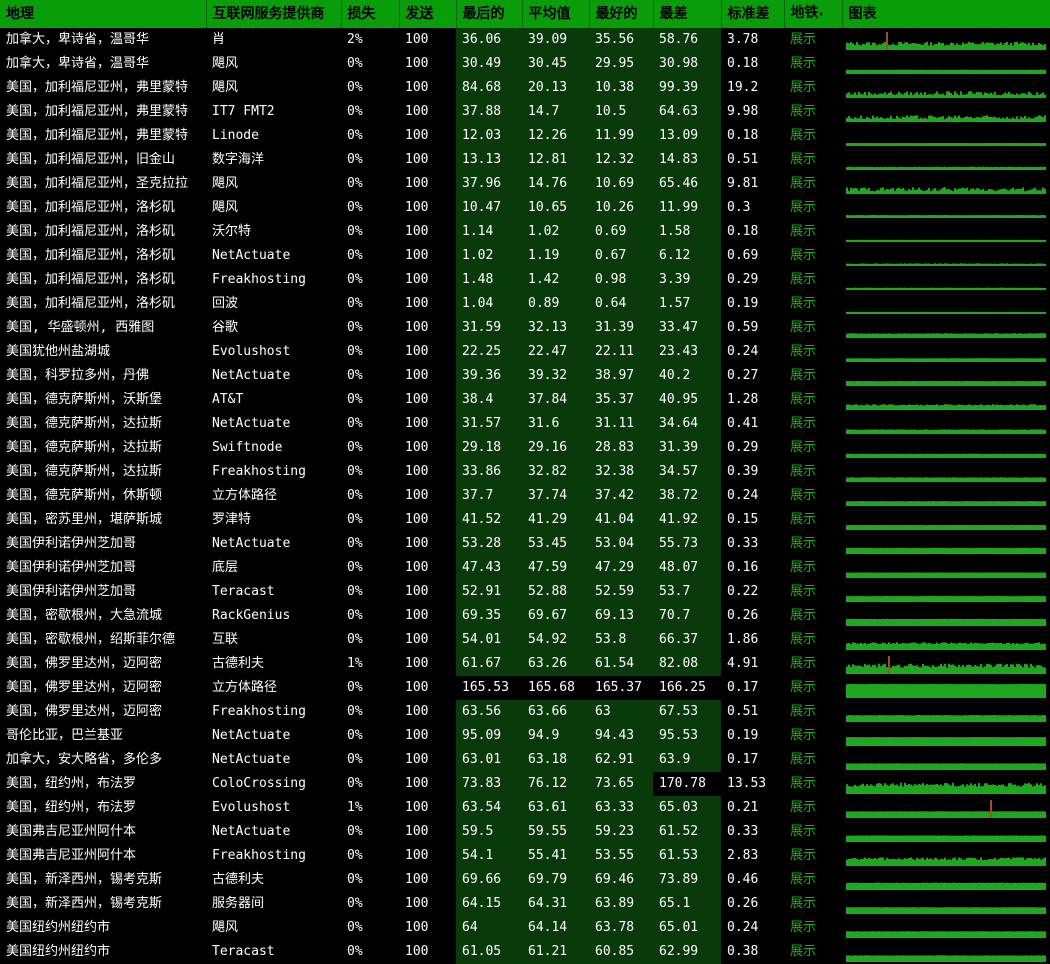 The width and height of the screenshot is (1050, 964). Describe the element at coordinates (687, 14) in the screenshot. I see `col-header-worst: 最差` at that location.